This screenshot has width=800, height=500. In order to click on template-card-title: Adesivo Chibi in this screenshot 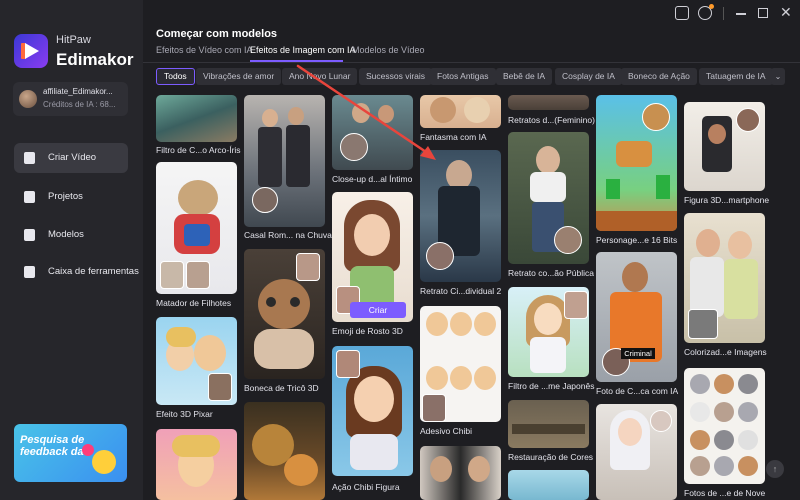, I will do `click(446, 431)`.